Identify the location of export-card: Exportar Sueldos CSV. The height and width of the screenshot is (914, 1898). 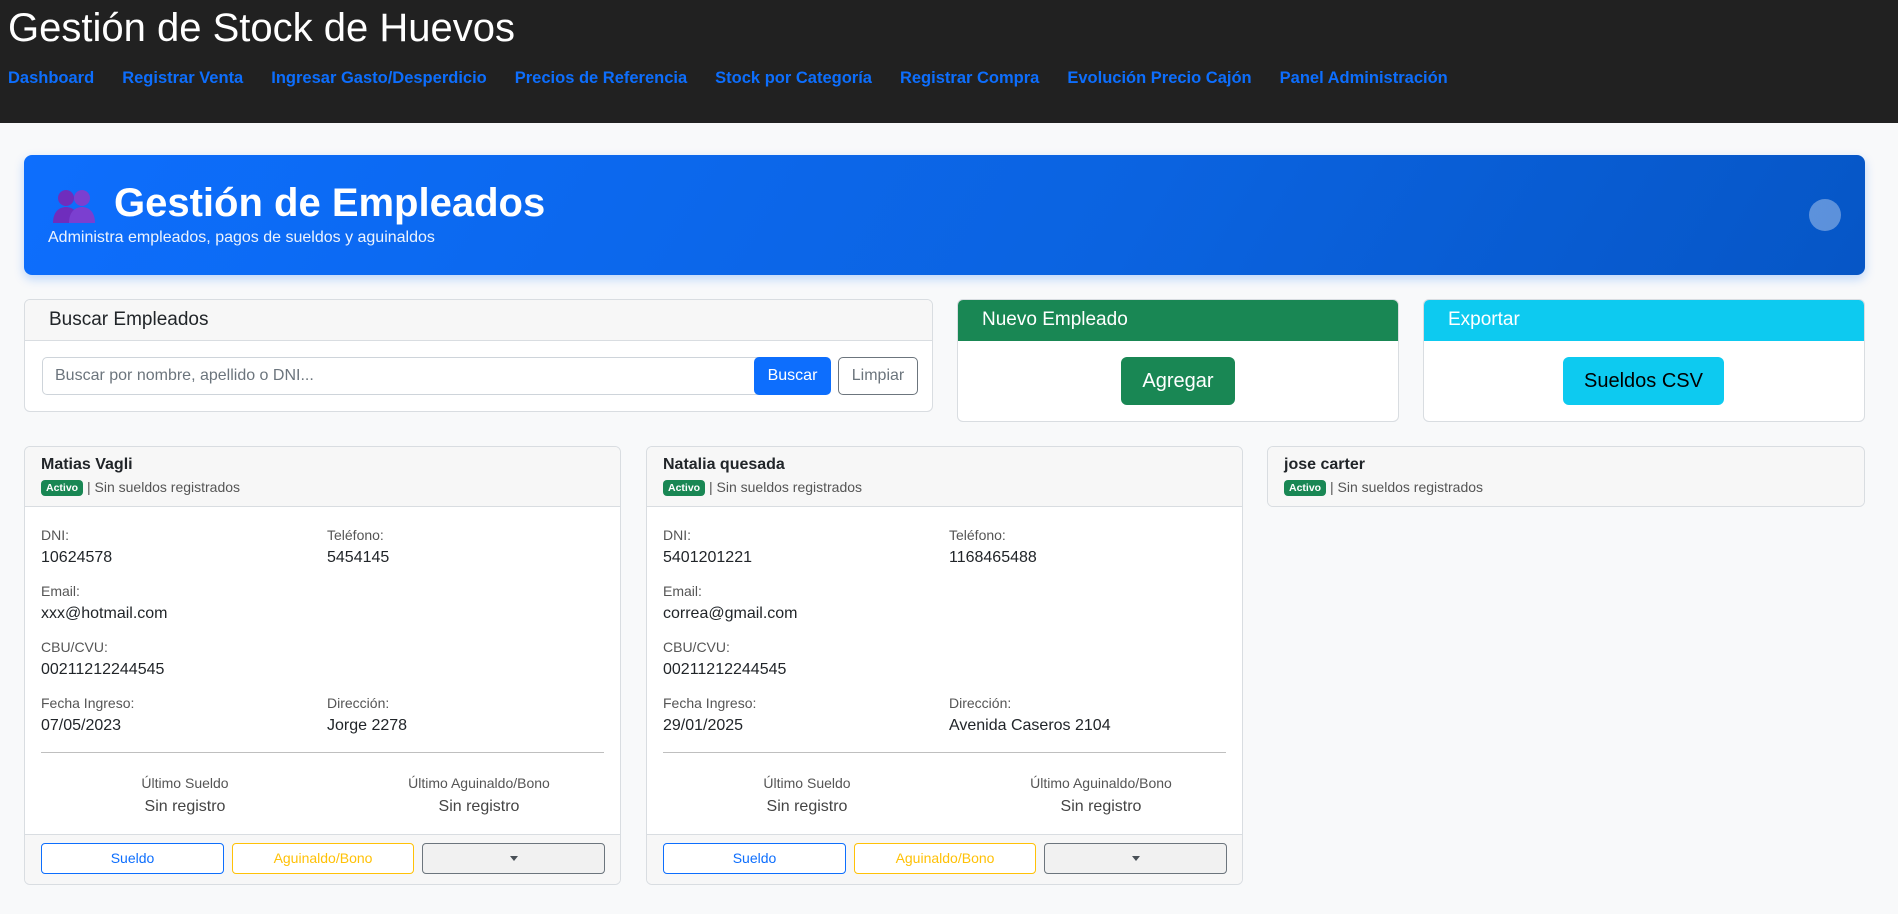
(1644, 360).